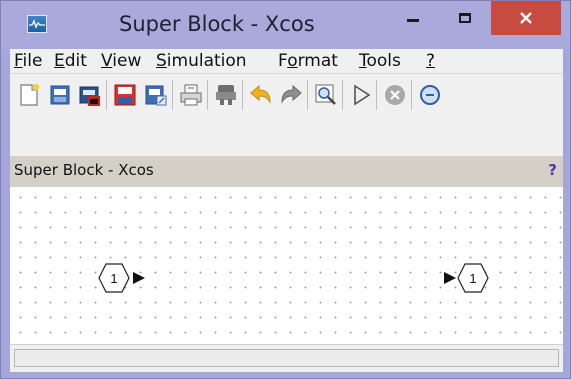 The image size is (571, 379). What do you see at coordinates (201, 61) in the screenshot?
I see `menu-simulation: Simulation` at bounding box center [201, 61].